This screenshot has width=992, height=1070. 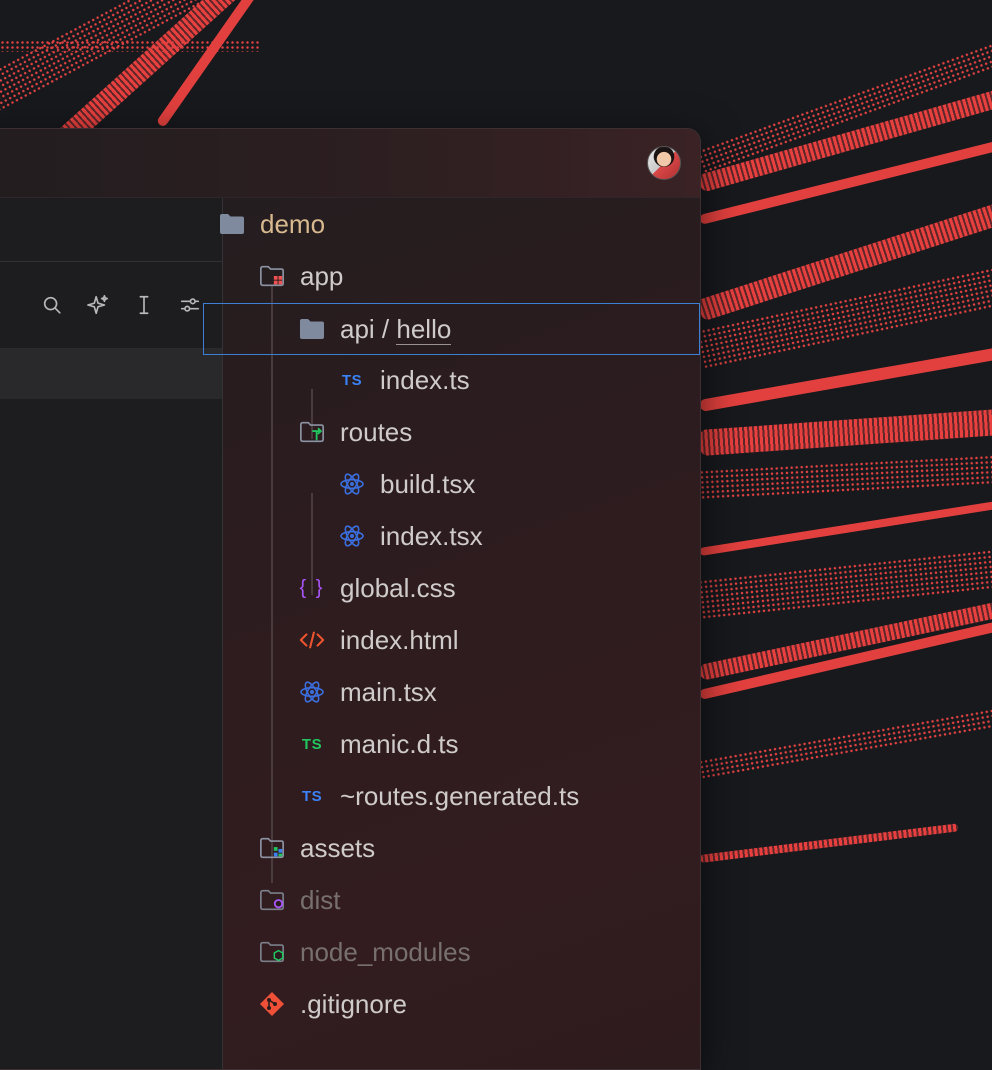 I want to click on text-cursor-icon, so click(x=144, y=305).